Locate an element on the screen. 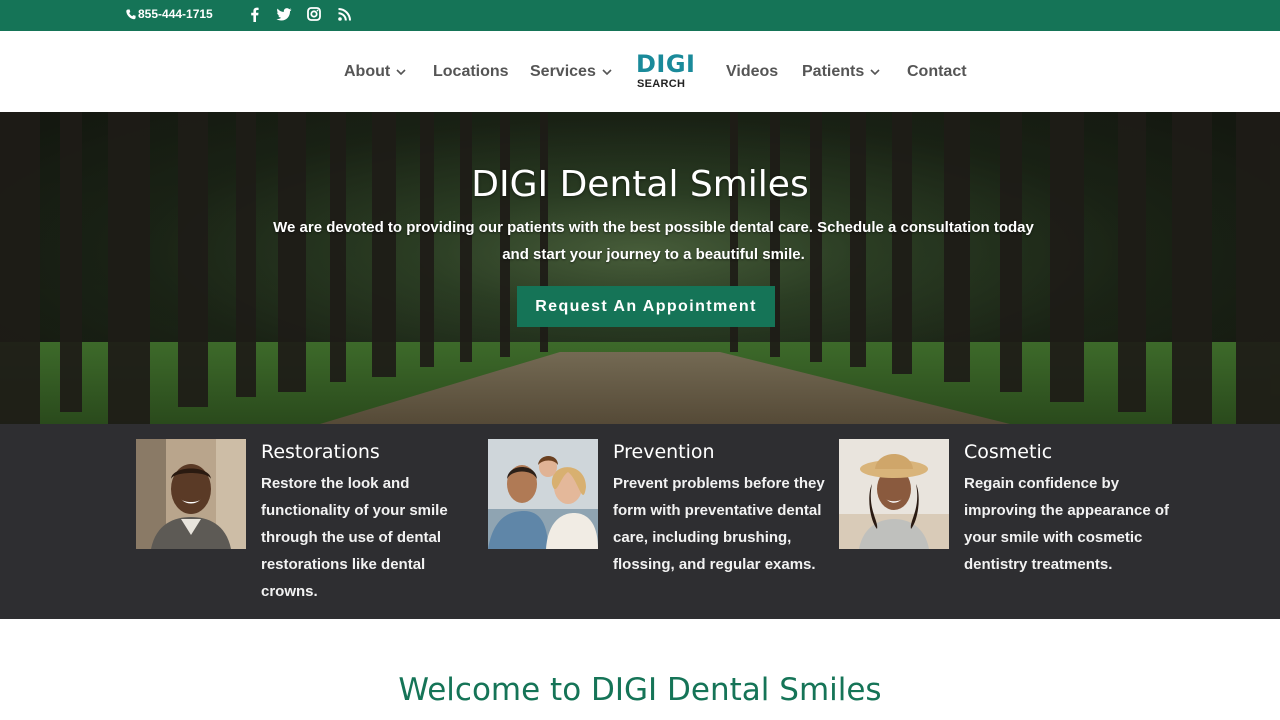  phone-number: 855-444-1715 is located at coordinates (169, 14).